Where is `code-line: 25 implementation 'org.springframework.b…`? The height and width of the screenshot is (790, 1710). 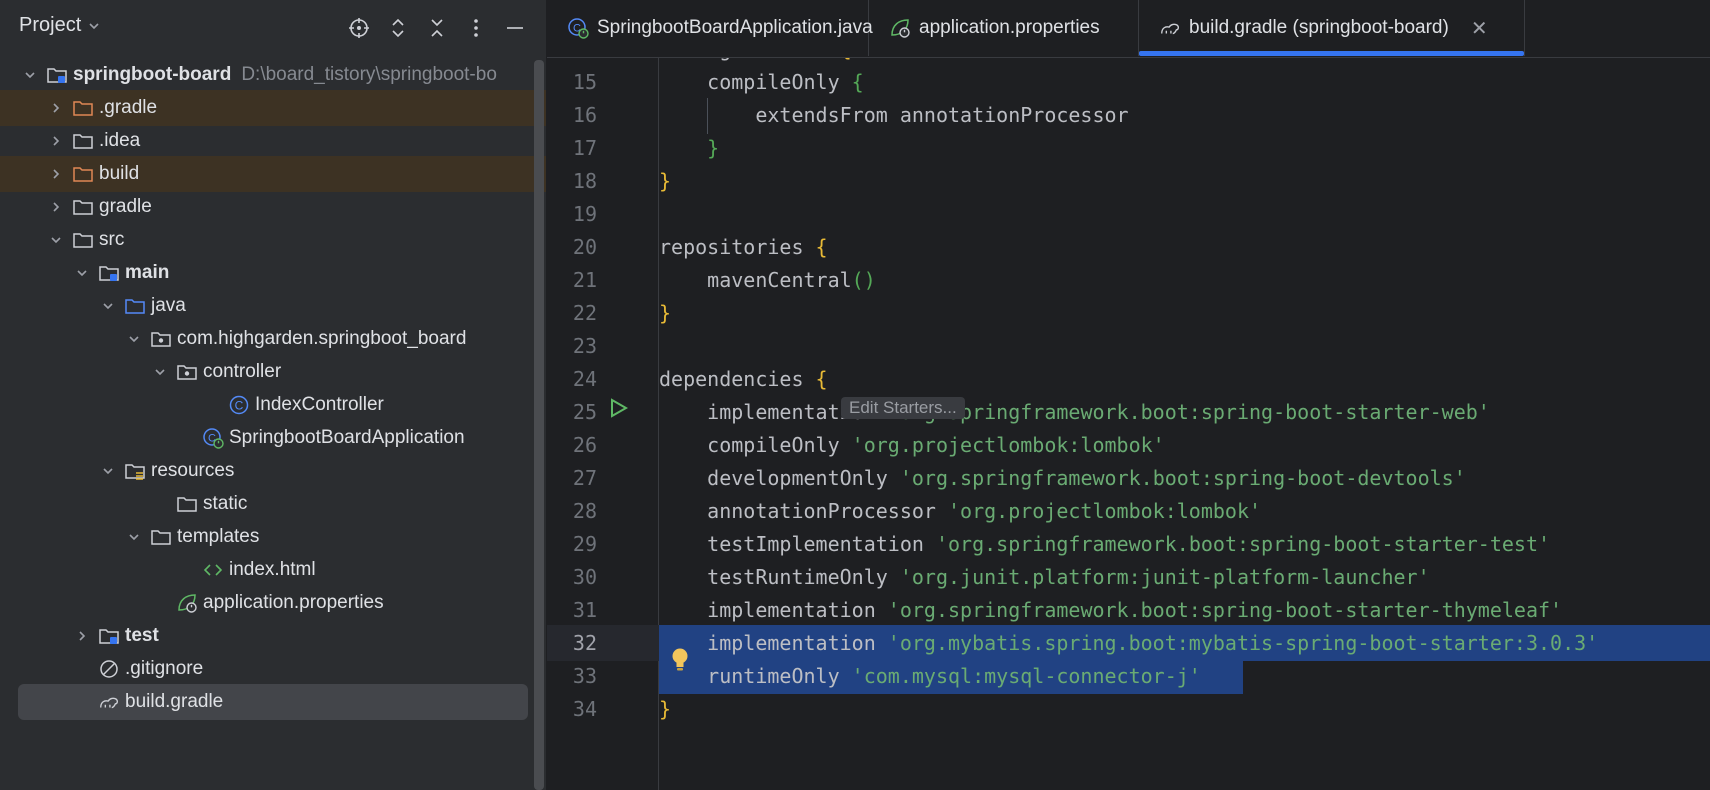 code-line: 25 implementation 'org.springframework.b… is located at coordinates (1128, 412).